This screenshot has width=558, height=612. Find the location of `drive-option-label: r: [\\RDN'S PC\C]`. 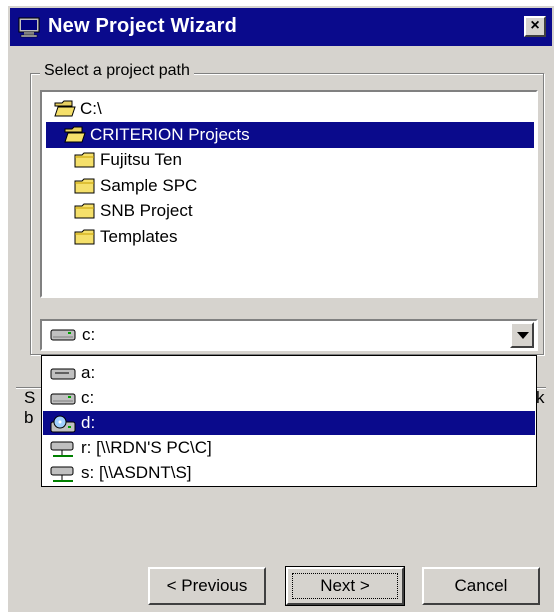

drive-option-label: r: [\\RDN'S PC\C] is located at coordinates (146, 447).